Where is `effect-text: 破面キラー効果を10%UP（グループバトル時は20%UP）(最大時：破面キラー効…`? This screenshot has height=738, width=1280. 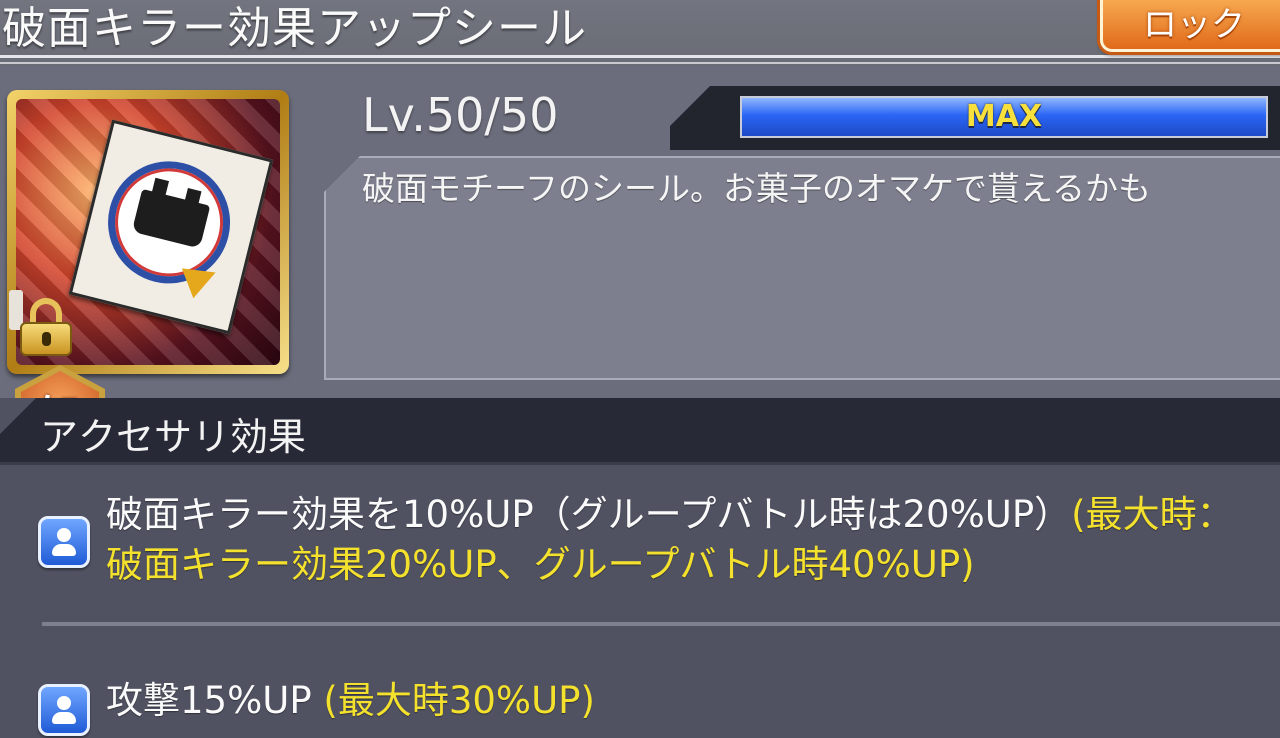 effect-text: 破面キラー効果を10%UP（グループバトル時は20%UP）(最大時：破面キラー効… is located at coordinates (686, 540).